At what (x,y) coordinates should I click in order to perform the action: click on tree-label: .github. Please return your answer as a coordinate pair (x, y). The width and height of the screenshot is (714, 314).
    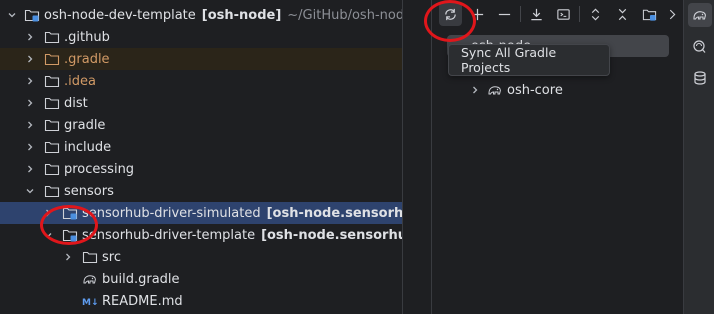
    Looking at the image, I should click on (87, 37).